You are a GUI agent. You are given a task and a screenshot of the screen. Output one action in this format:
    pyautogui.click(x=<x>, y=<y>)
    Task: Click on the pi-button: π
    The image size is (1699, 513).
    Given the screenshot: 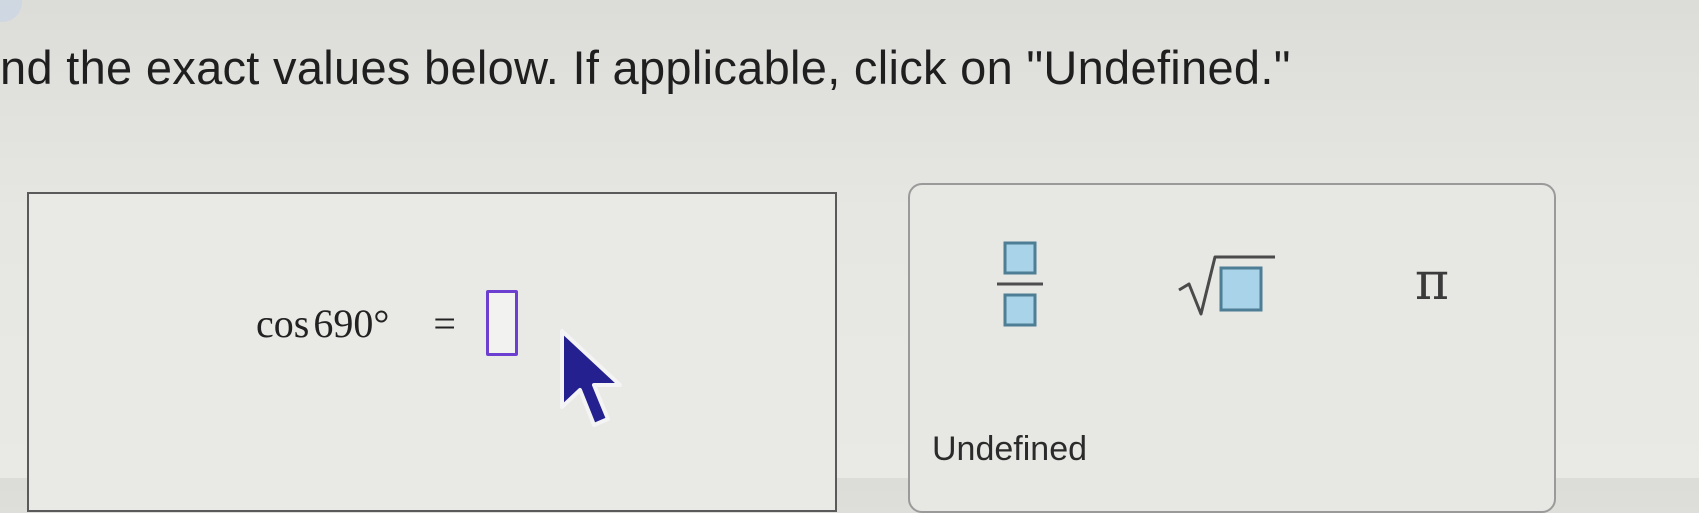 What is the action you would take?
    pyautogui.click(x=1432, y=282)
    